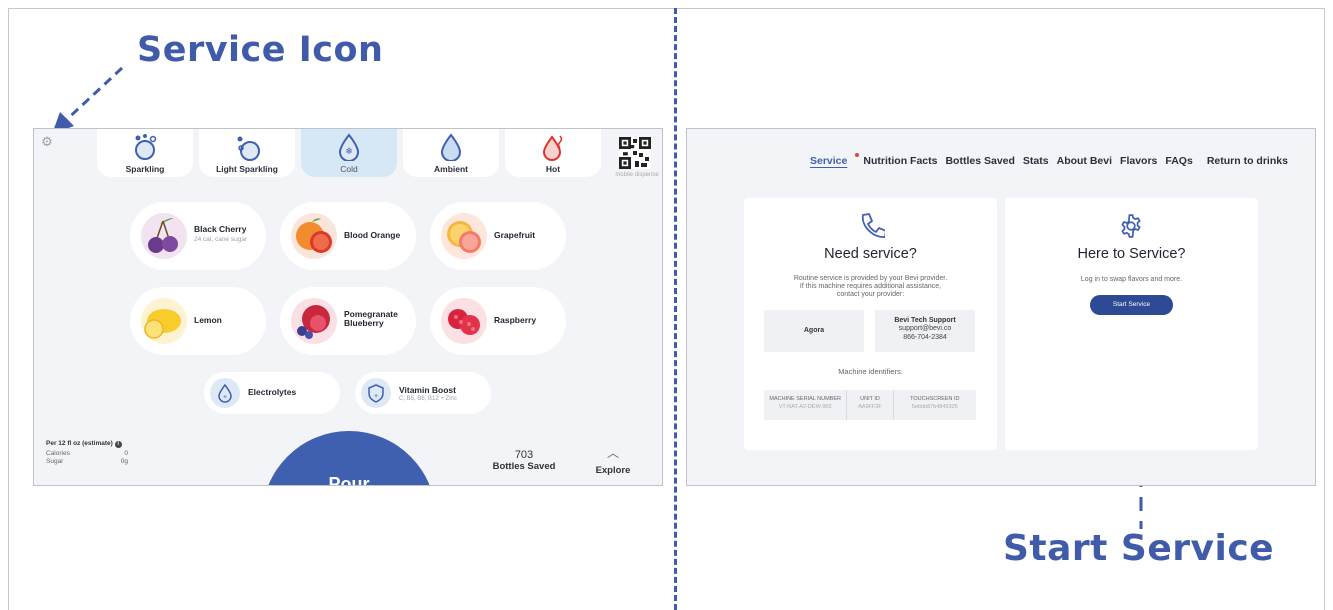 The image size is (1333, 610). I want to click on qr-code-icon, so click(635, 153).